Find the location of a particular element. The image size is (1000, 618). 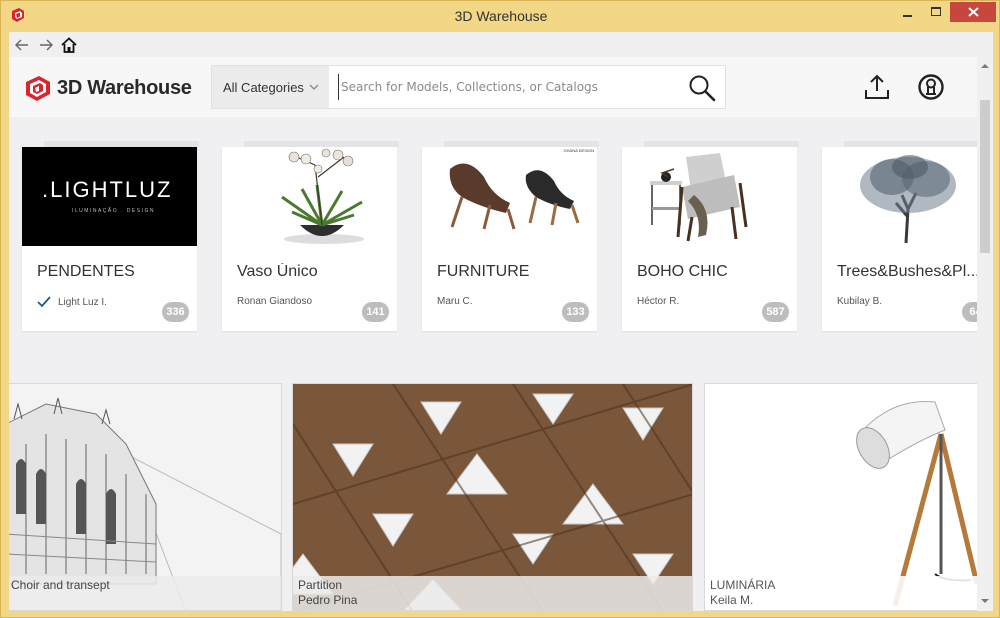

home-icon is located at coordinates (69, 45).